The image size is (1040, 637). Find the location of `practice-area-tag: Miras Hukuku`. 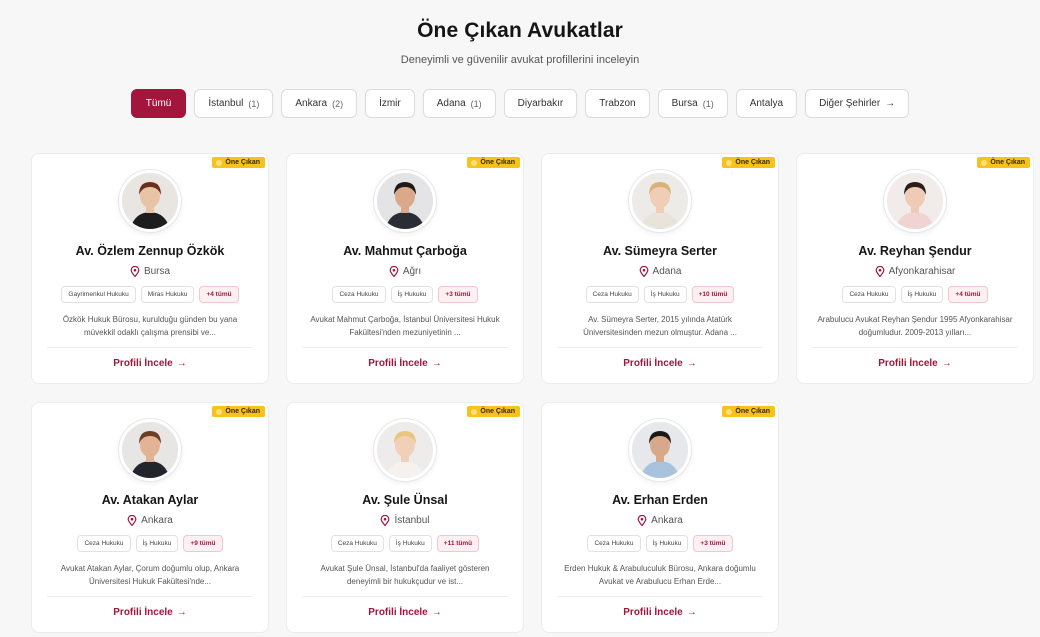

practice-area-tag: Miras Hukuku is located at coordinates (167, 294).